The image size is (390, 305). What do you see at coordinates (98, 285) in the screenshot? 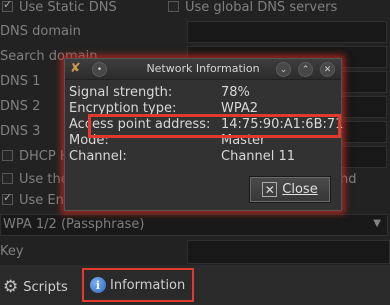
I see `info-icon: i` at bounding box center [98, 285].